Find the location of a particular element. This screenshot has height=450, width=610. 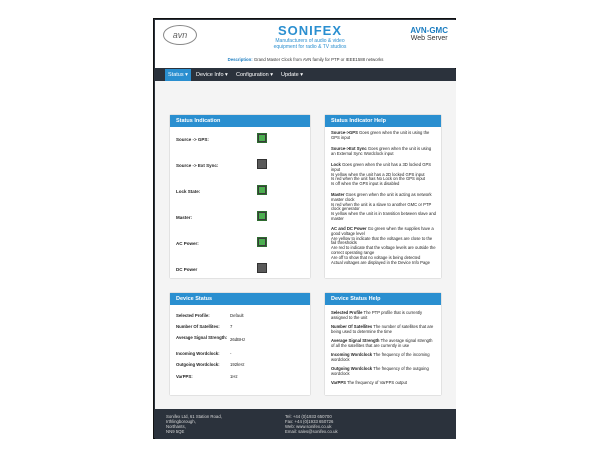

brand-name: SONIFEX is located at coordinates (310, 30).